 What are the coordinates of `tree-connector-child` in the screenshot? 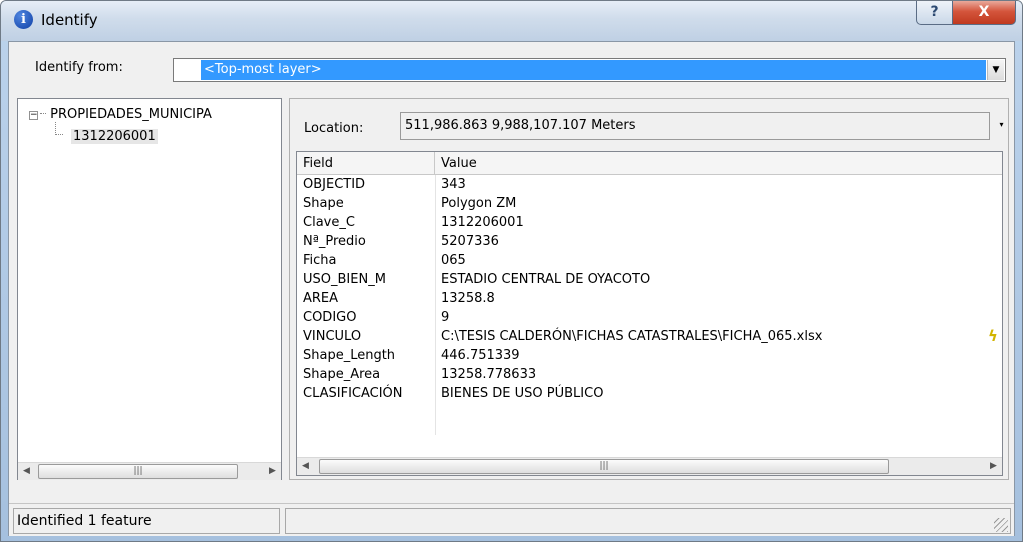 It's located at (59, 128).